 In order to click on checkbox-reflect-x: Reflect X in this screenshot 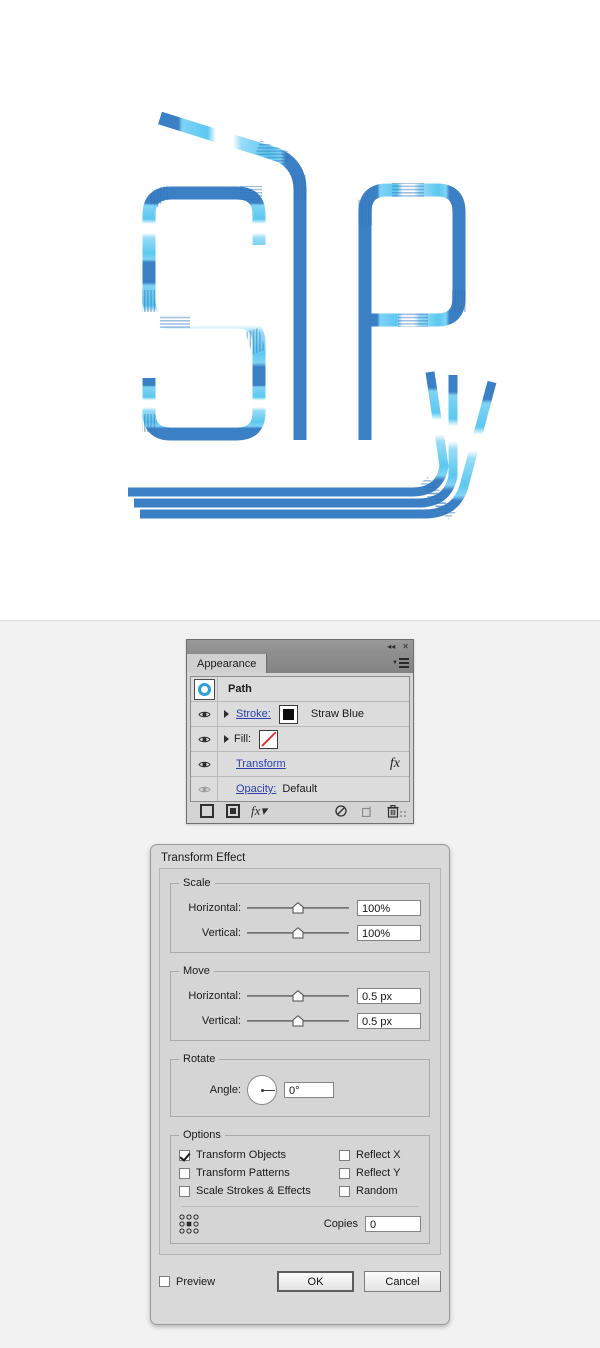, I will do `click(380, 1155)`.